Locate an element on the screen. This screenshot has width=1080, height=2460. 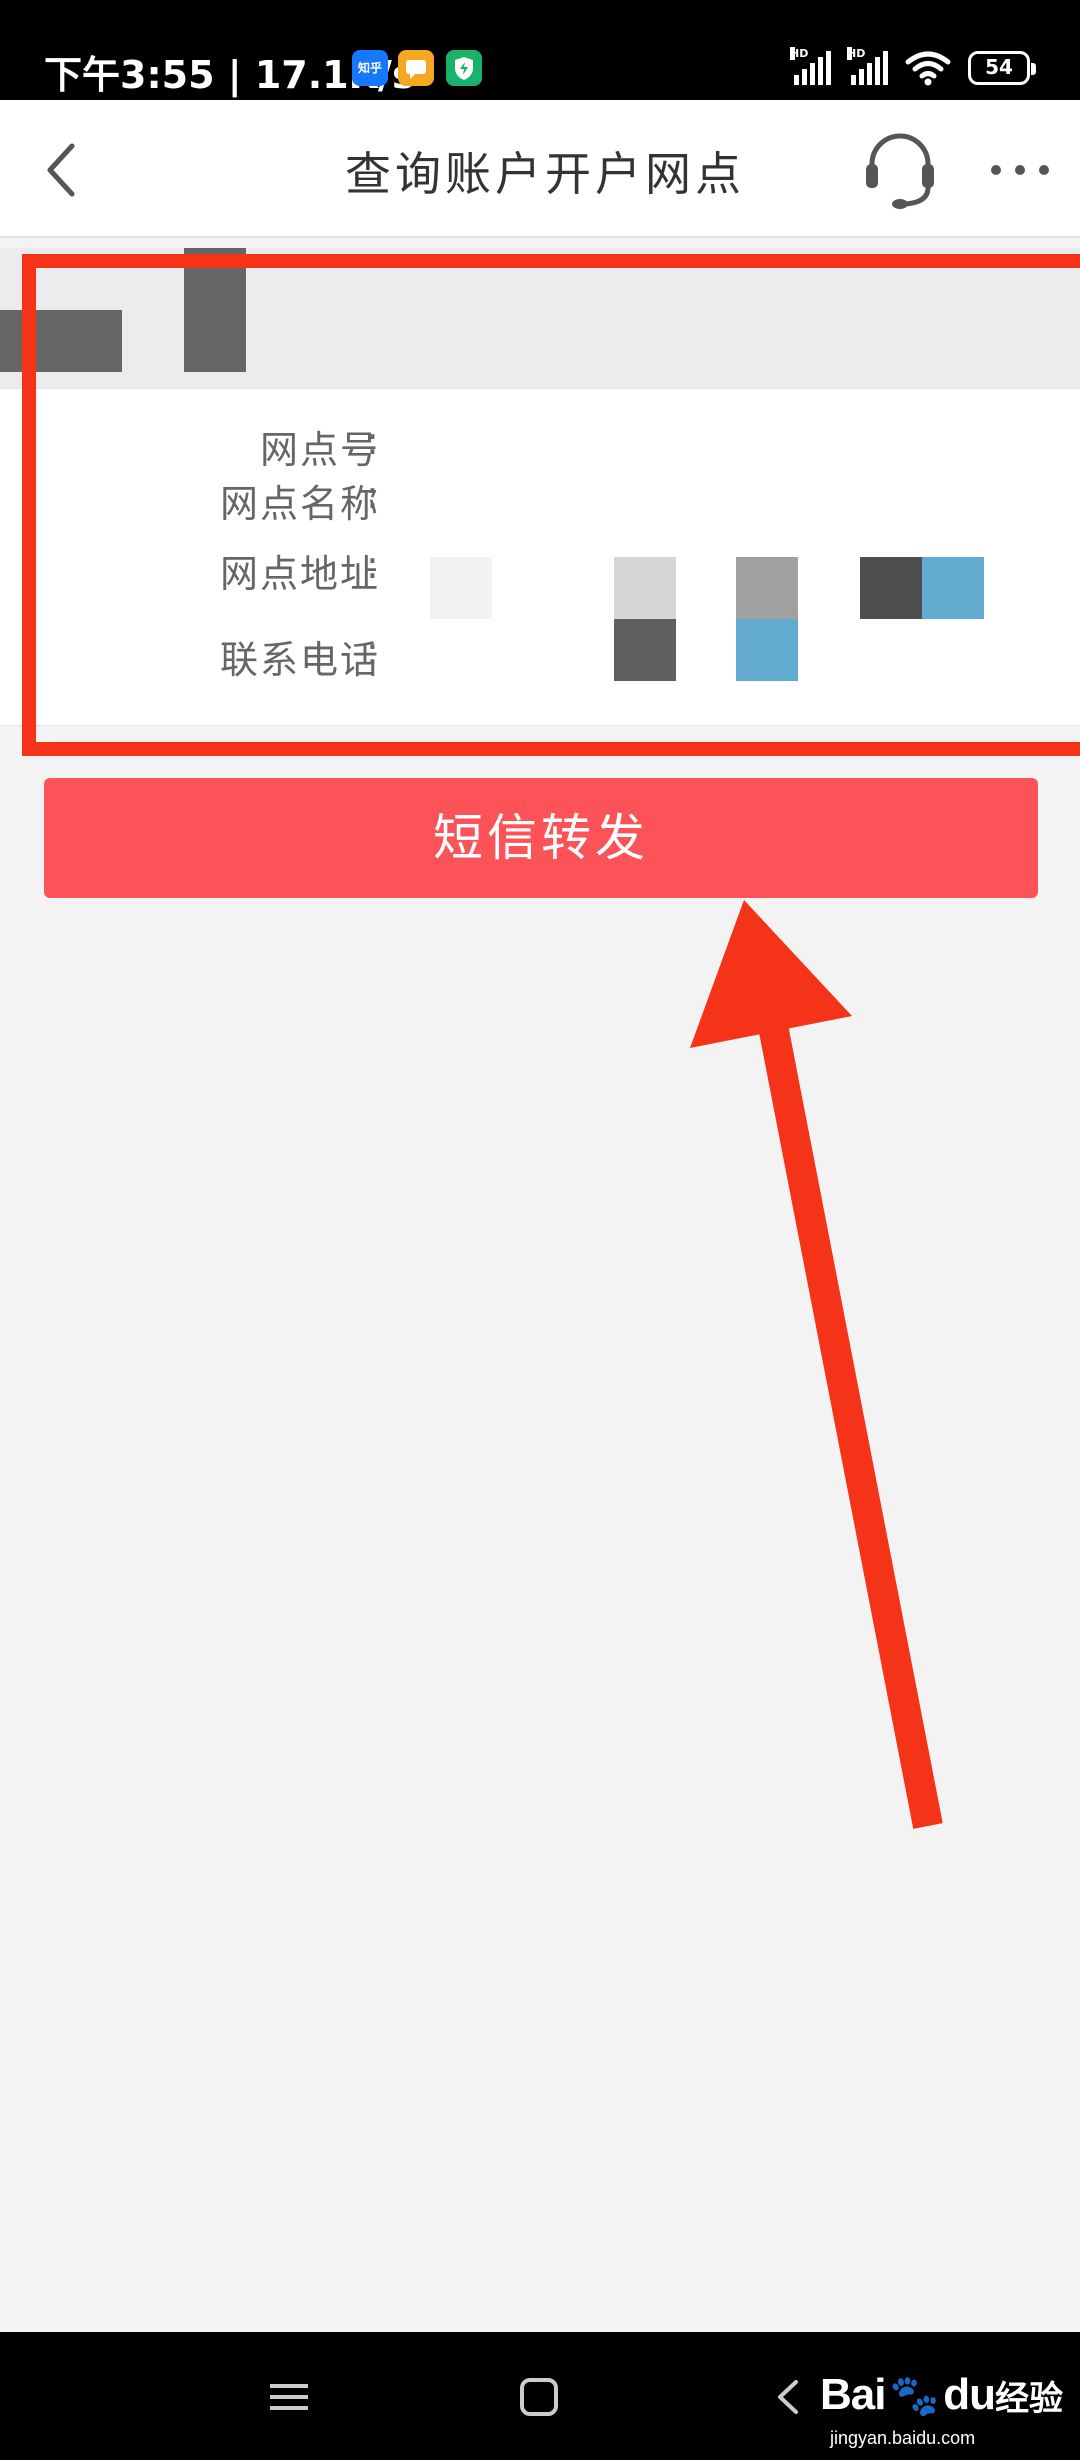
watermark-url: jingyan.baidu.com is located at coordinates (903, 2438).